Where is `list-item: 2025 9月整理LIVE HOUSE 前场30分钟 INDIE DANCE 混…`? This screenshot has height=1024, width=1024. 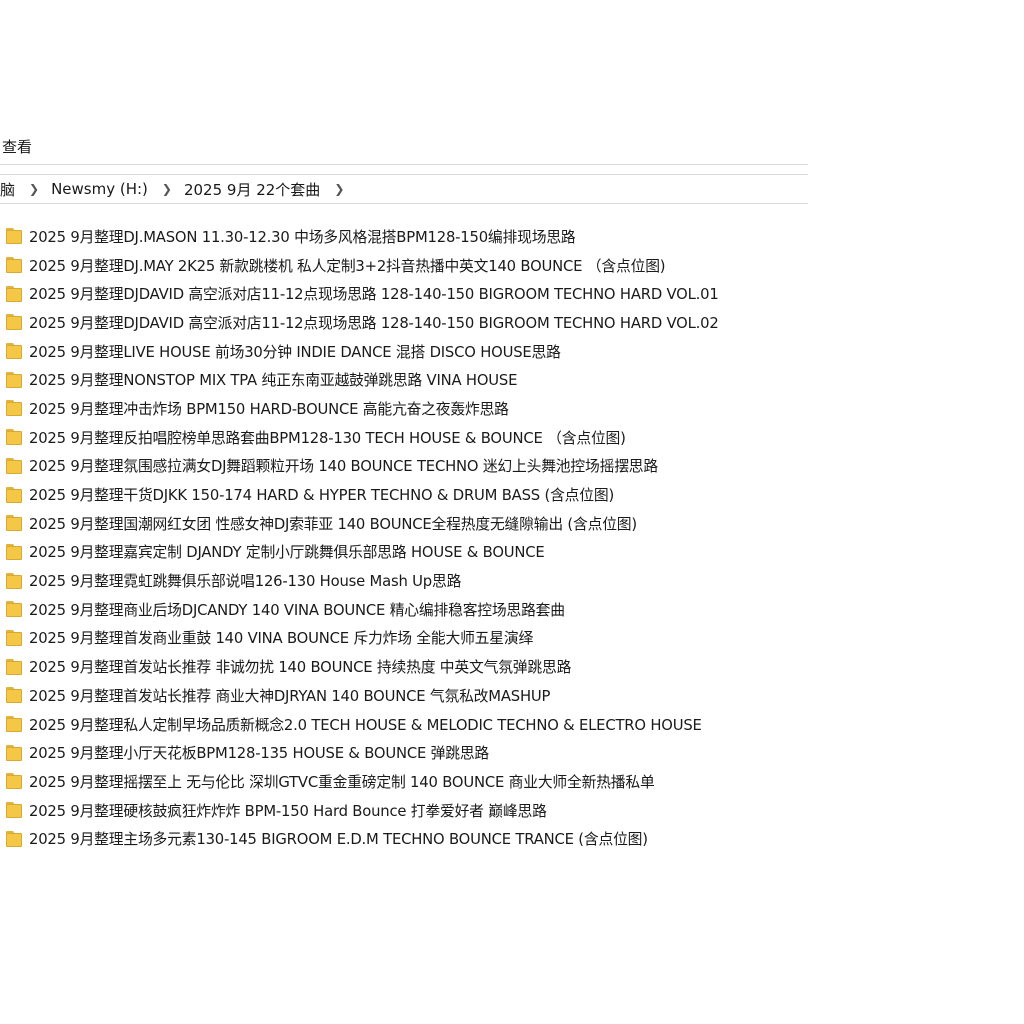
list-item: 2025 9月整理LIVE HOUSE 前场30分钟 INDIE DANCE 混… is located at coordinates (410, 351).